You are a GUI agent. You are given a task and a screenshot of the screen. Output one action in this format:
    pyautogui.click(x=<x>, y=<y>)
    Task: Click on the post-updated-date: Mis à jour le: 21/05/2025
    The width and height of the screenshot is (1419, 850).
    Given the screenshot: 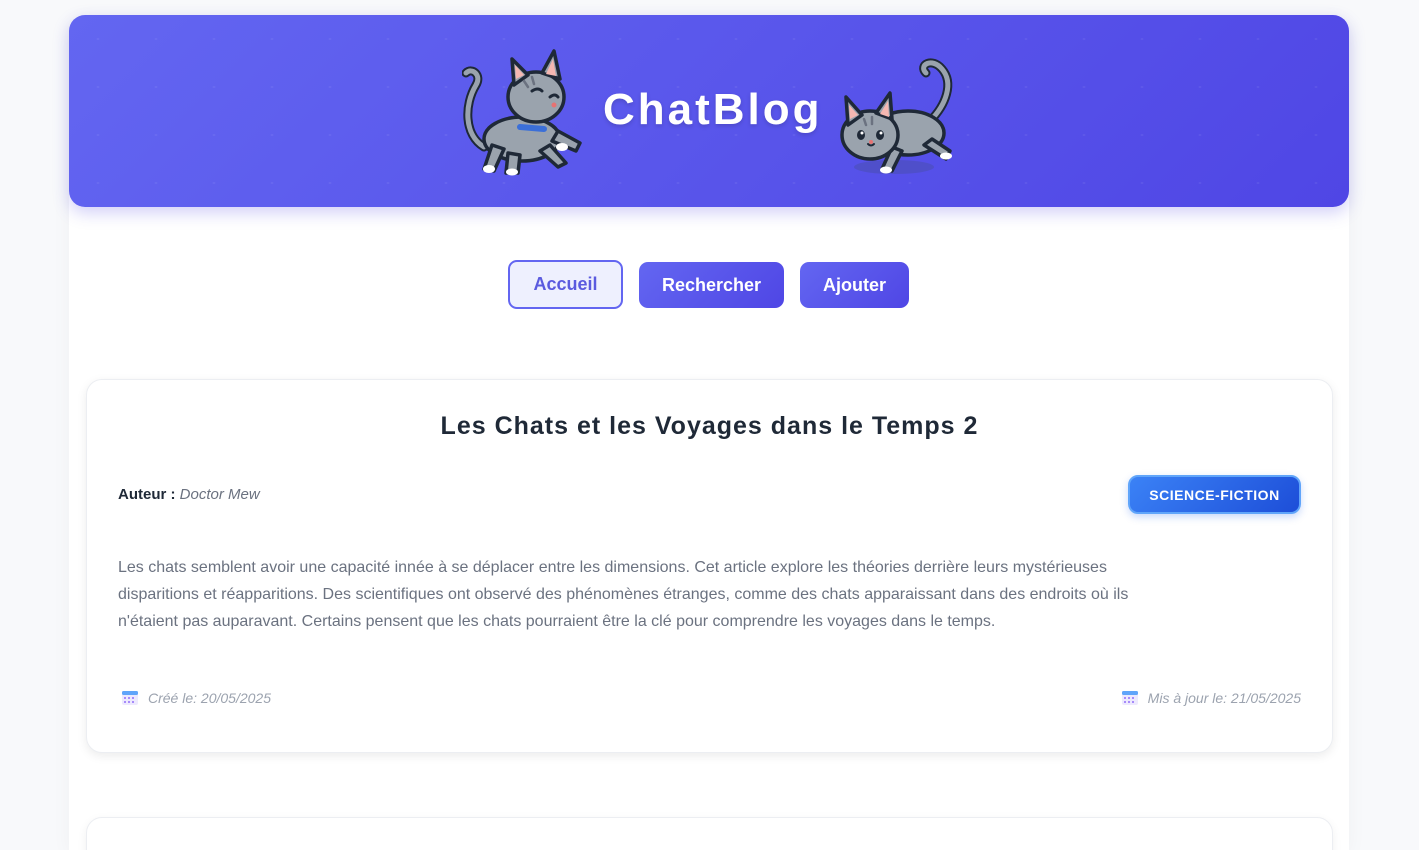 What is the action you would take?
    pyautogui.click(x=1211, y=697)
    